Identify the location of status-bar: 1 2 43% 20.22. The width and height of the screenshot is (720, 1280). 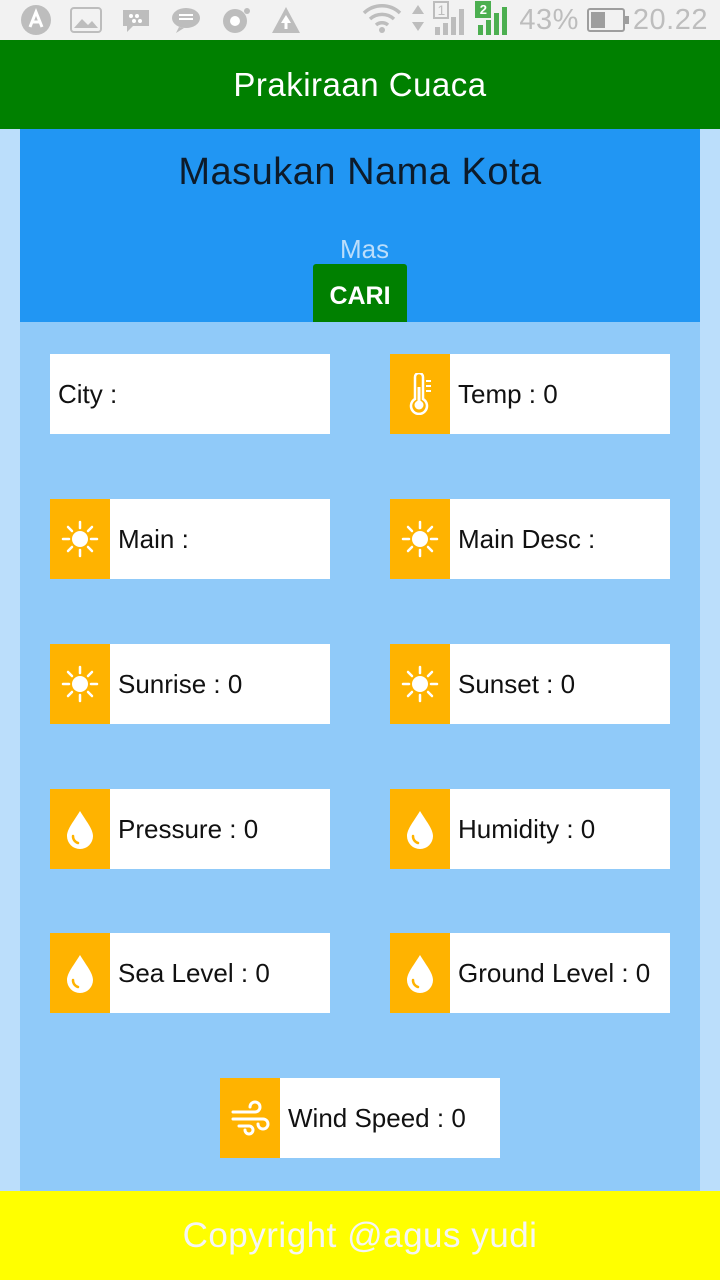
(360, 20).